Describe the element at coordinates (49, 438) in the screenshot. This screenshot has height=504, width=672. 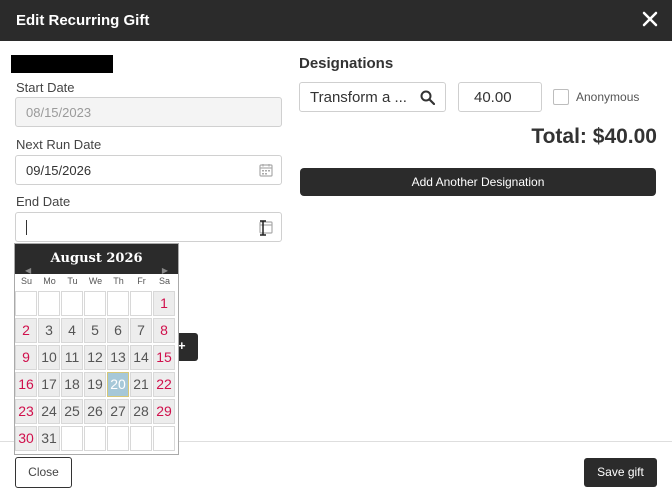
I see `calendar-day: 31` at that location.